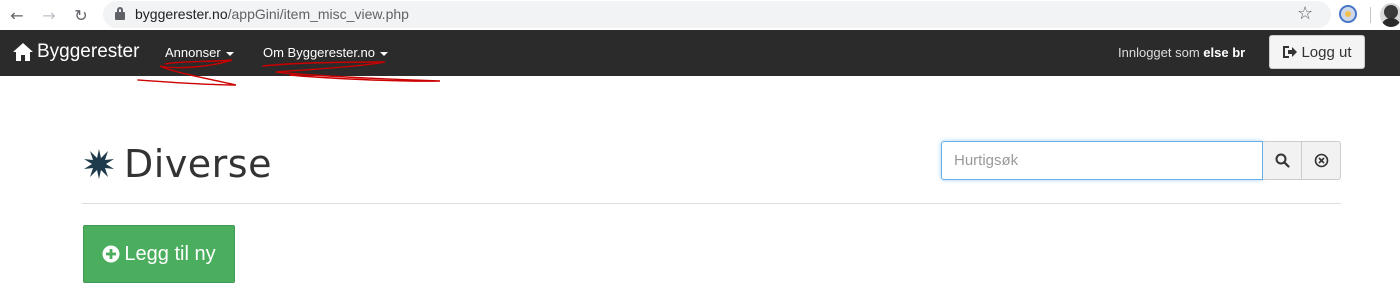 Image resolution: width=1400 pixels, height=287 pixels. What do you see at coordinates (1326, 52) in the screenshot?
I see `logout-label: Logg ut` at bounding box center [1326, 52].